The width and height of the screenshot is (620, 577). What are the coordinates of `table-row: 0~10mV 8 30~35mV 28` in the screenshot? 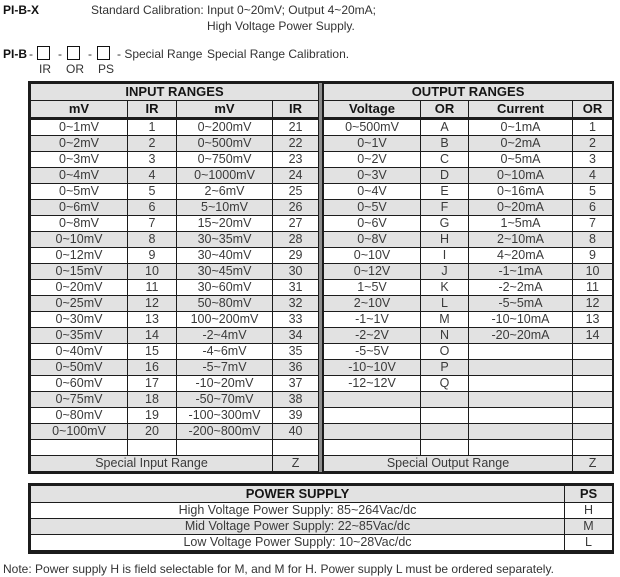 It's located at (175, 239).